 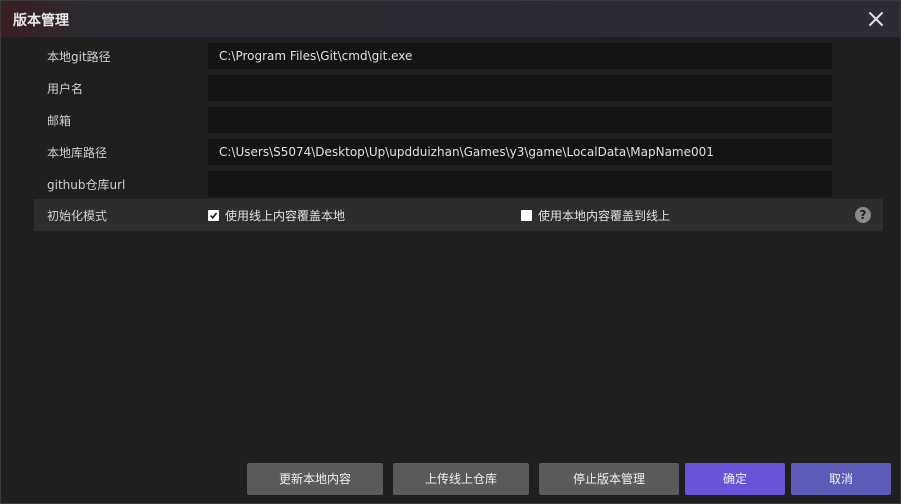 I want to click on option-local-overwrite: 使用本地内容覆盖到线上, so click(x=595, y=215).